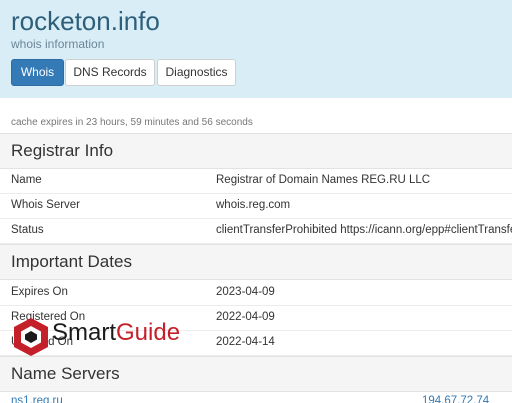 This screenshot has width=512, height=403. I want to click on row-value: 2023-04-09, so click(245, 292).